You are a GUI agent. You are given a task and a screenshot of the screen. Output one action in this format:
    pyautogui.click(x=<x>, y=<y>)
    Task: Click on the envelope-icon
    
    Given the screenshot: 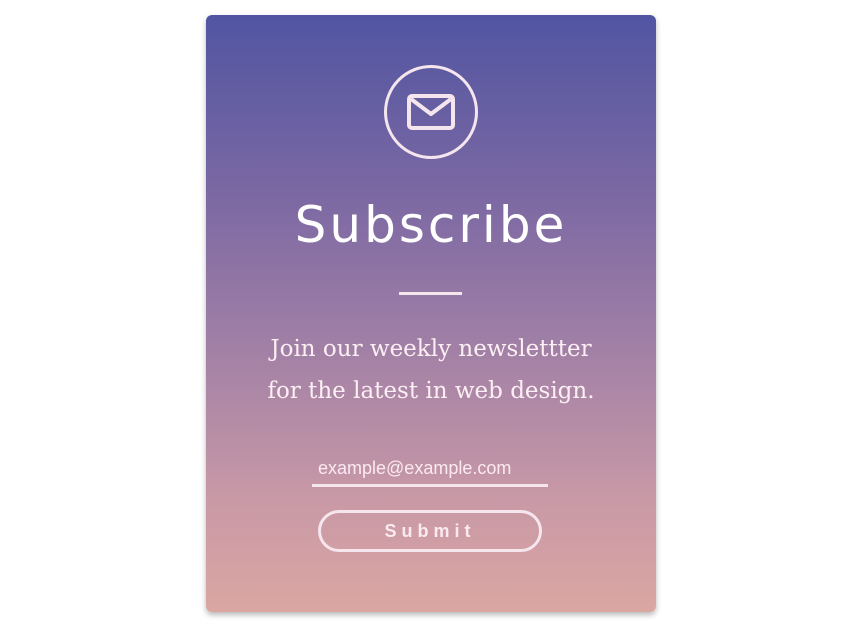 What is the action you would take?
    pyautogui.click(x=431, y=112)
    